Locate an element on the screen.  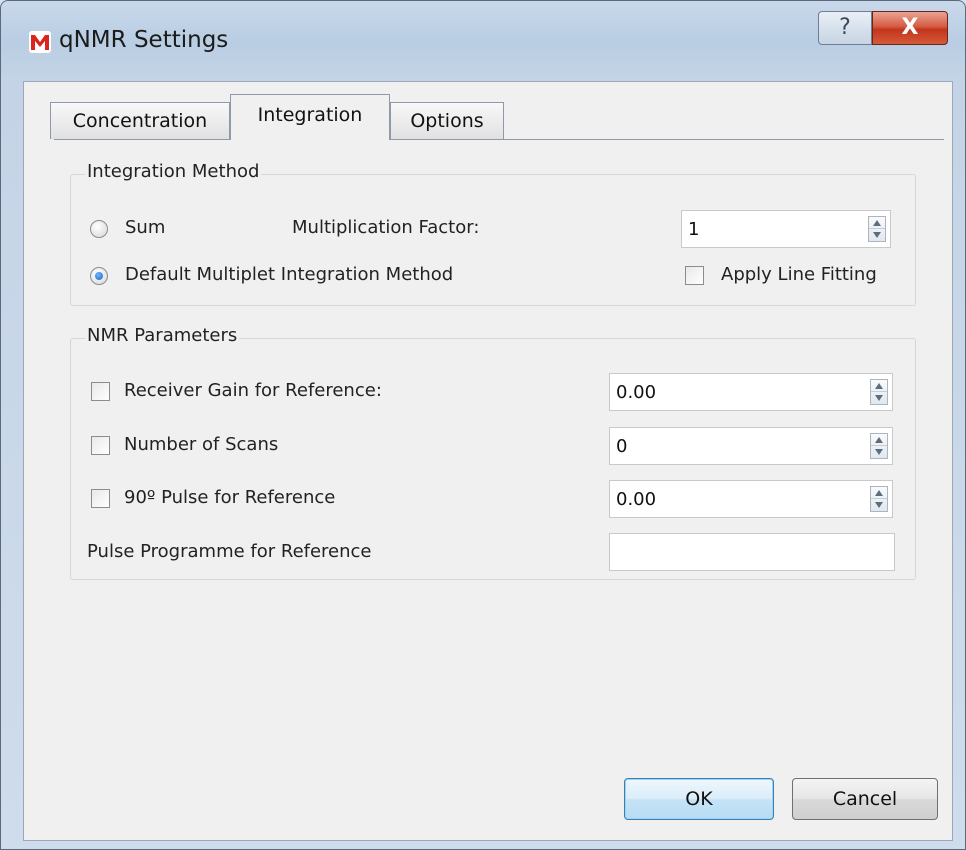
default-multiplet-label: Default Multiplet Integration Method is located at coordinates (289, 274).